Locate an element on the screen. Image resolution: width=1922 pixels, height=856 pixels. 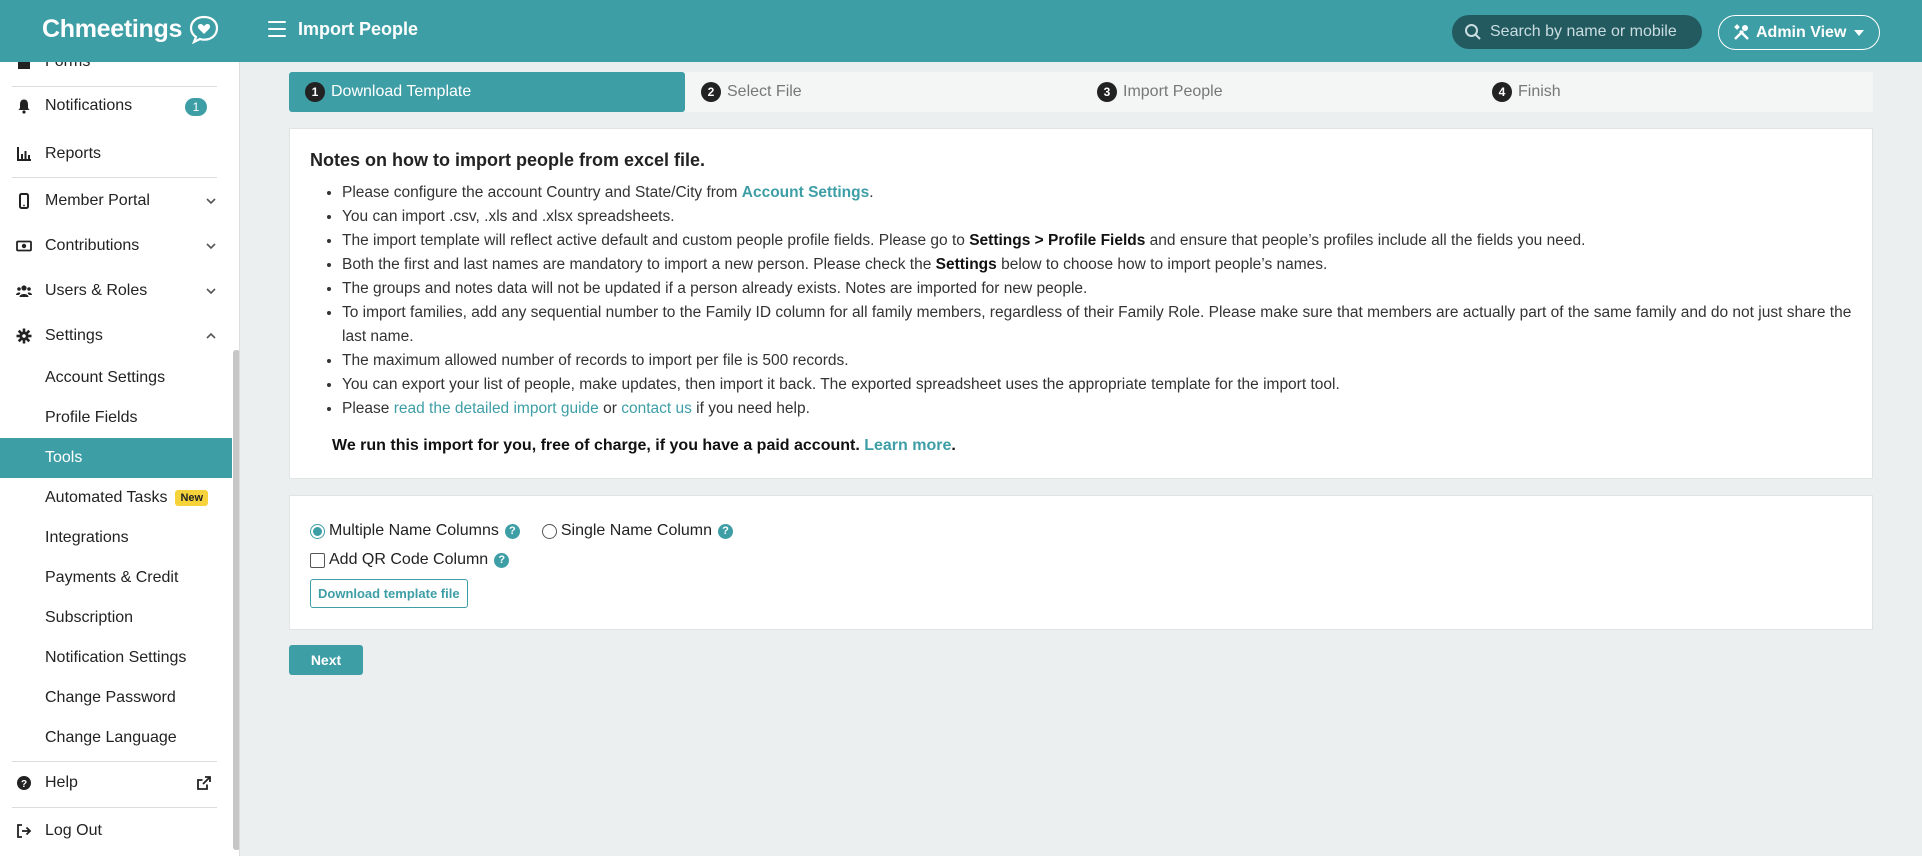
step-select-file: 2 Select File is located at coordinates (751, 92).